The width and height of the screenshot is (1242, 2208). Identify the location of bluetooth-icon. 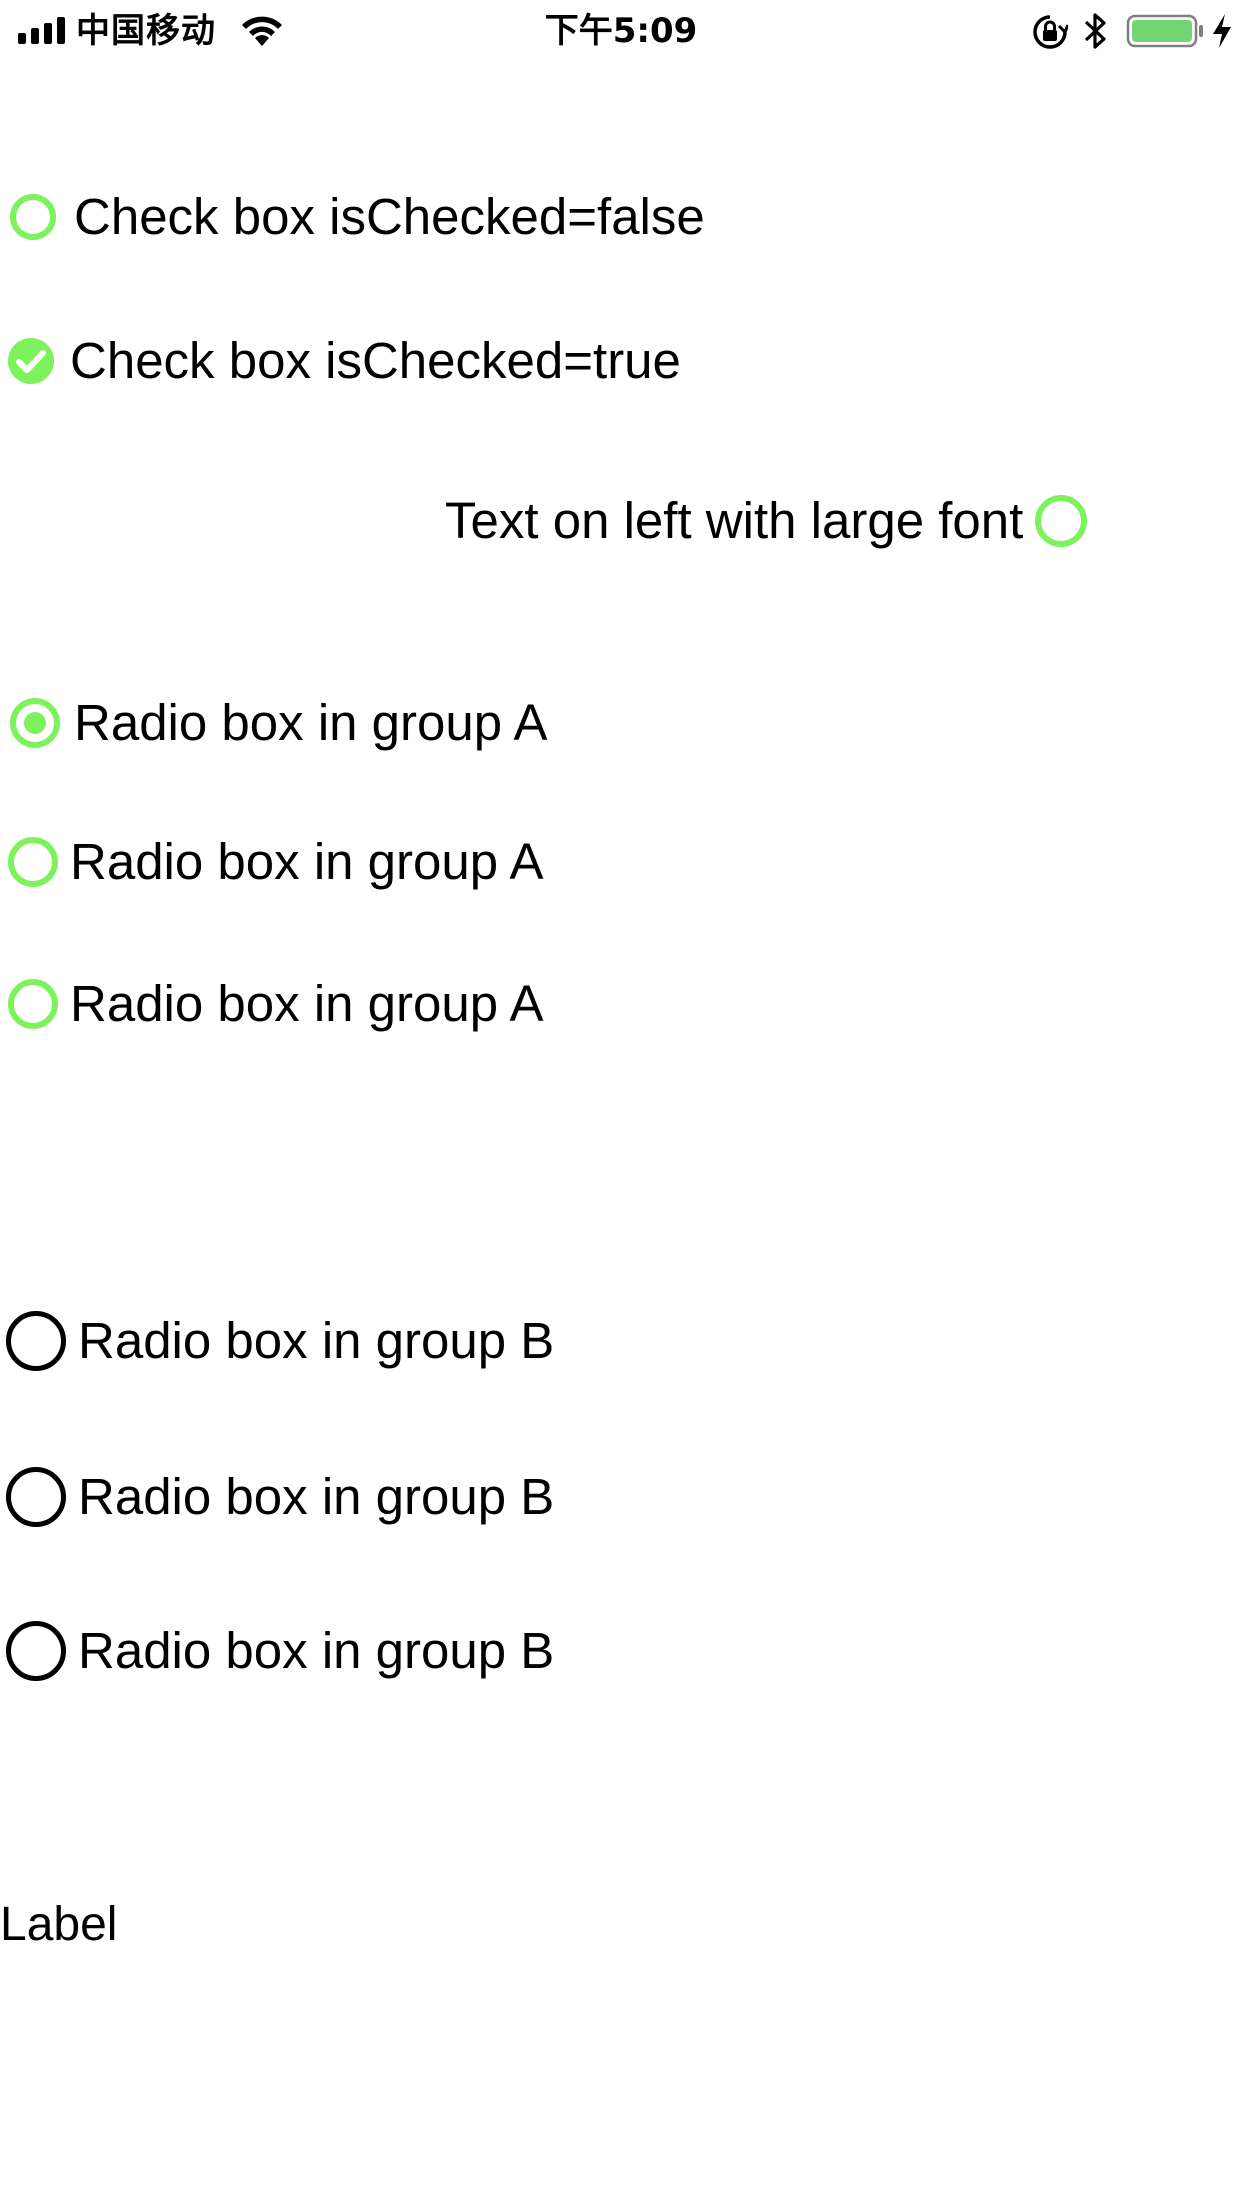
(1095, 31).